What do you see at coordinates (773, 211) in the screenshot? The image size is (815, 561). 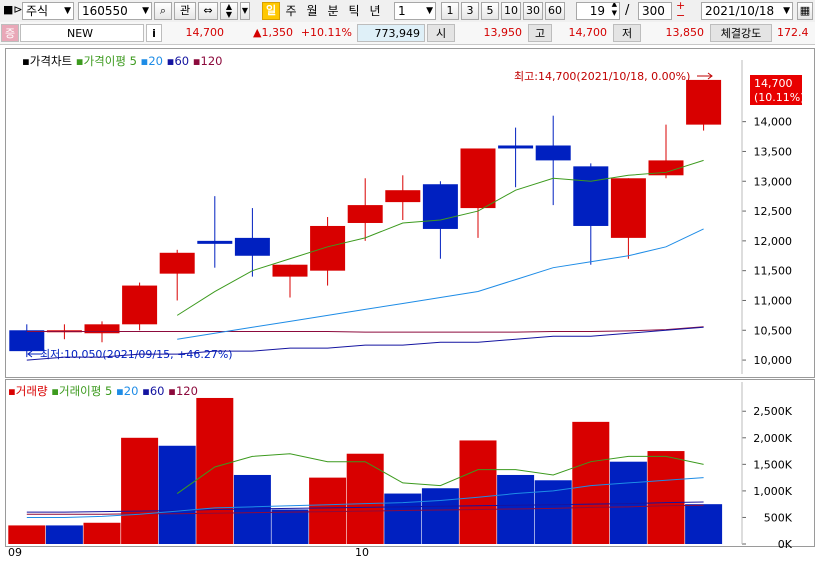 I see `price-y-tick-label: 12,500` at bounding box center [773, 211].